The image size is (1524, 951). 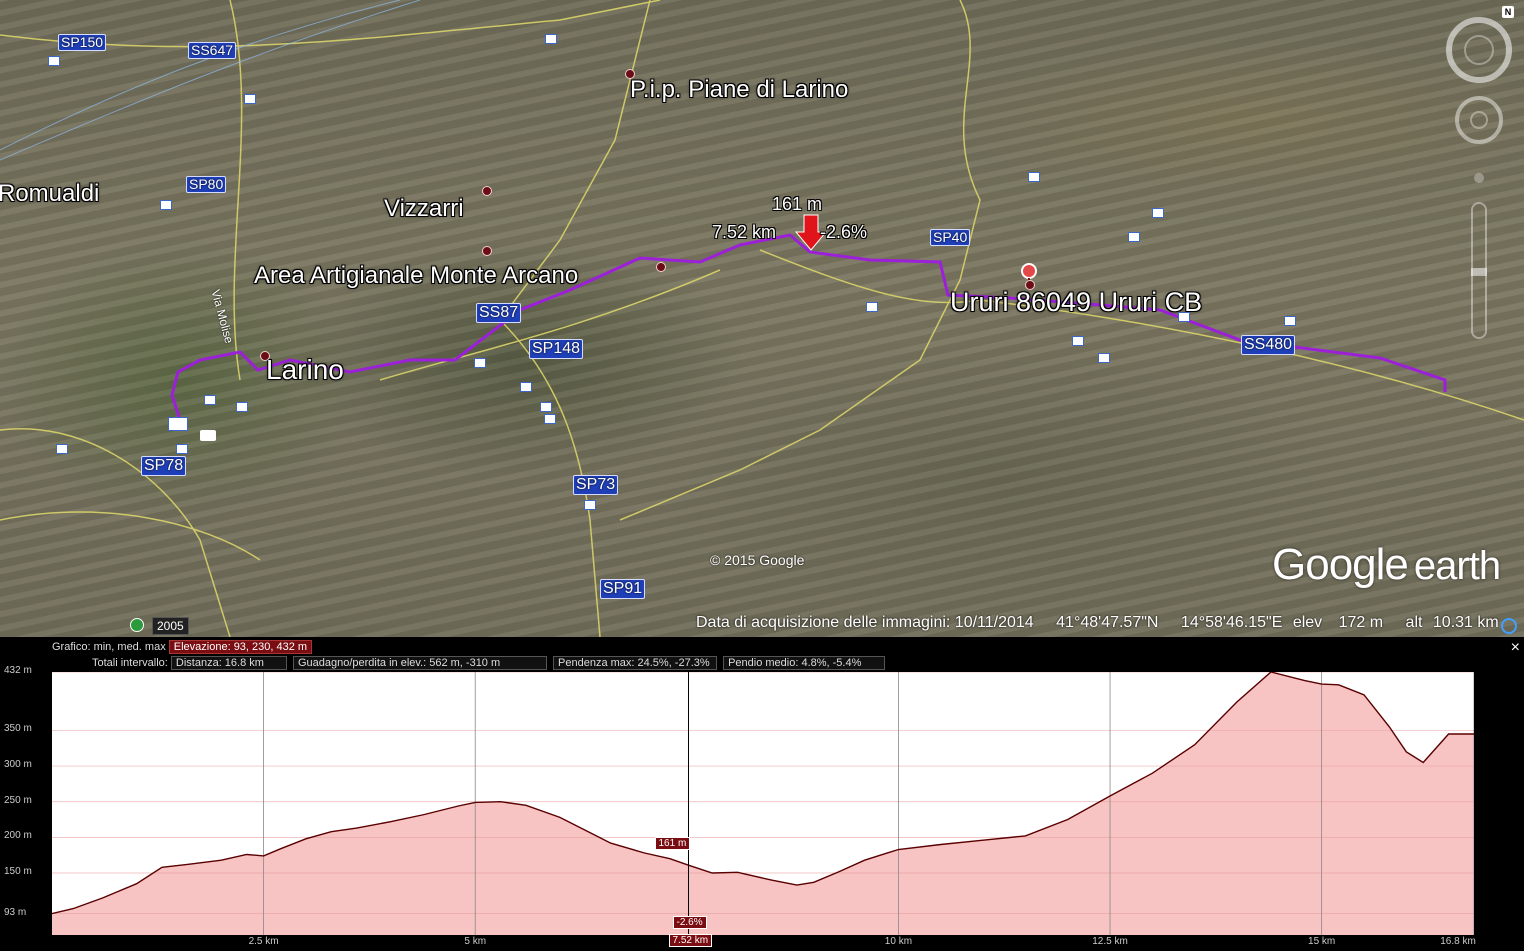 What do you see at coordinates (689, 922) in the screenshot?
I see `cursor-slope-label: -2.6%` at bounding box center [689, 922].